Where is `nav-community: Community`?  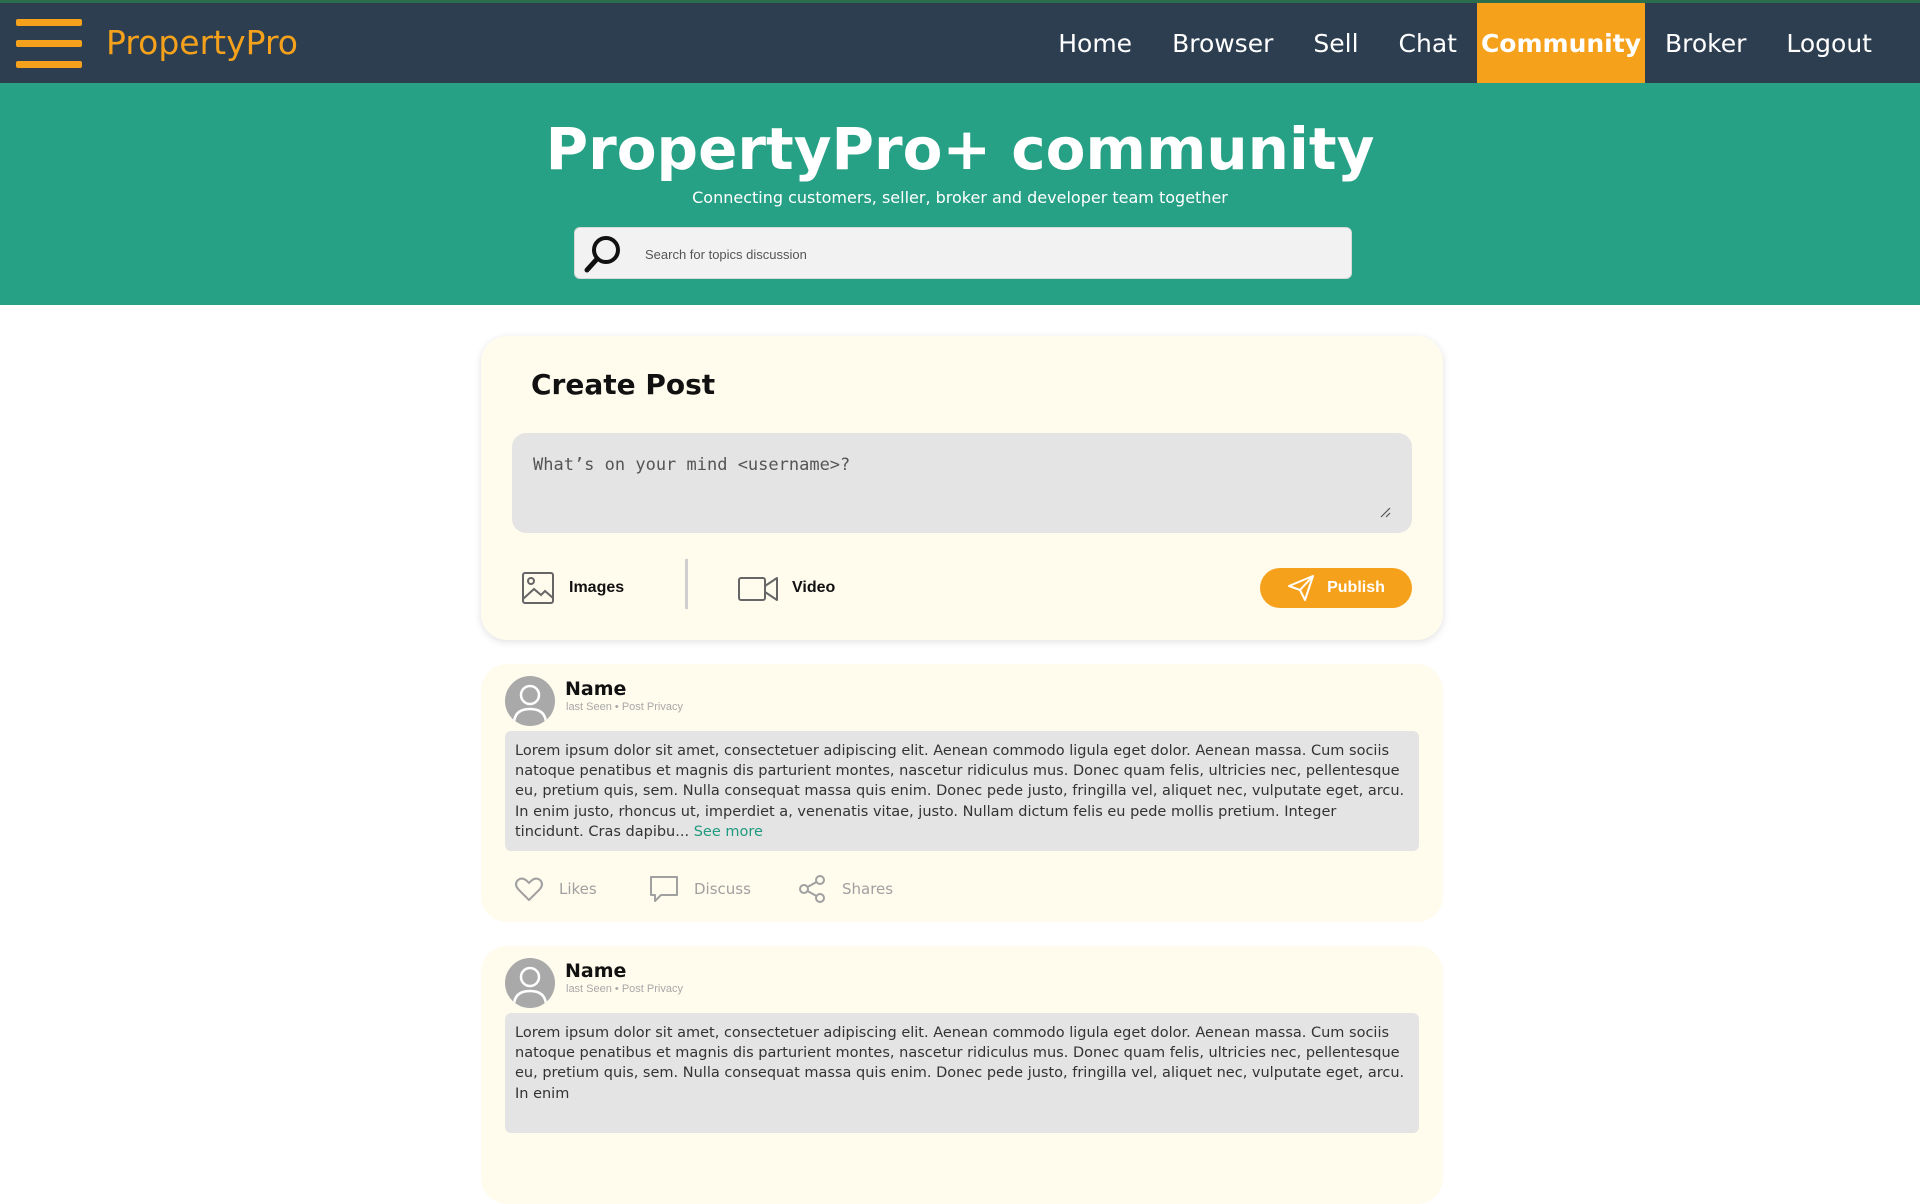
nav-community: Community is located at coordinates (1560, 43).